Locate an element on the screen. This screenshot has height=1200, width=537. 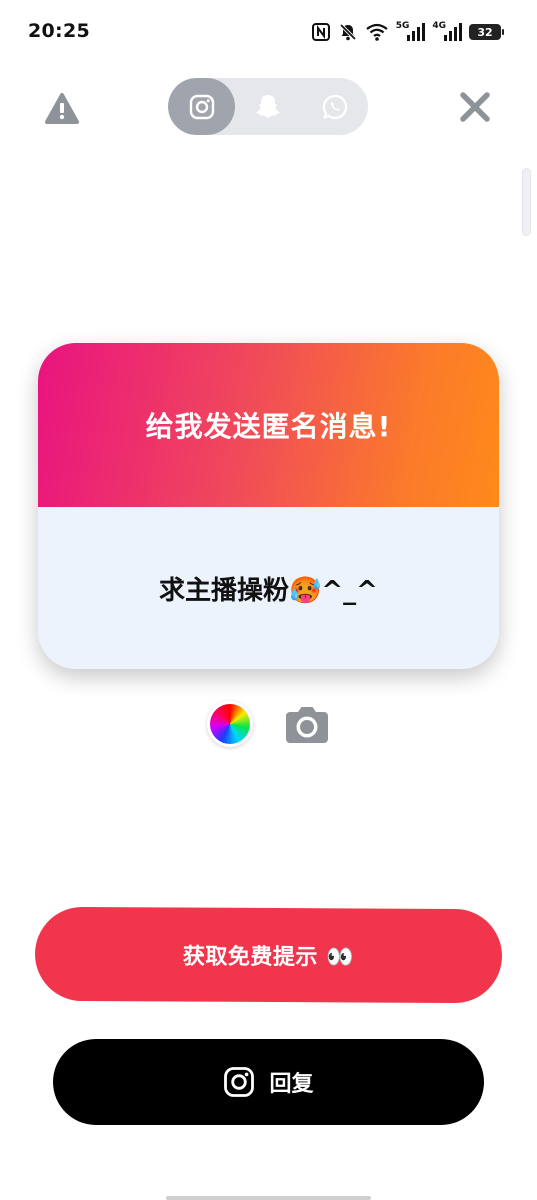
battery-icon: 32 is located at coordinates (486, 32).